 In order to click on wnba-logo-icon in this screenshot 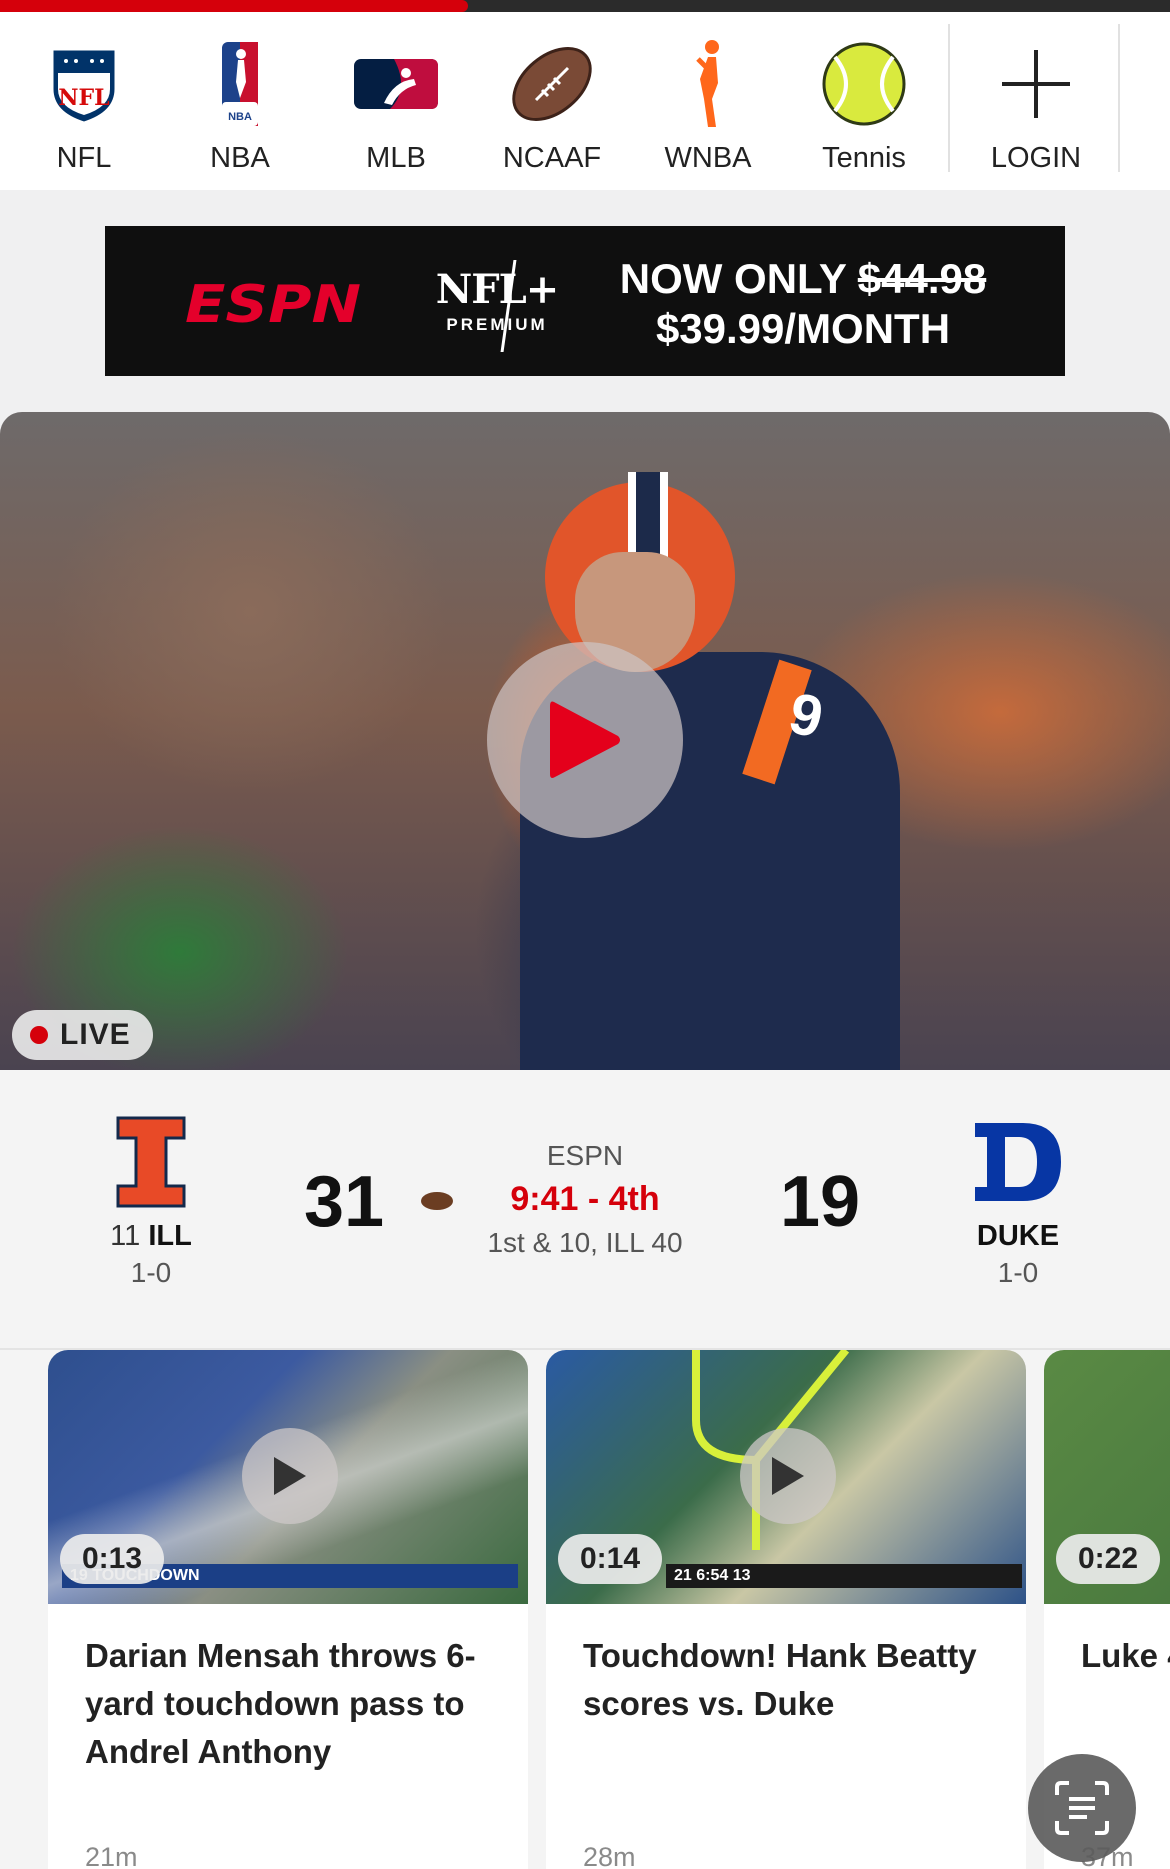, I will do `click(708, 84)`.